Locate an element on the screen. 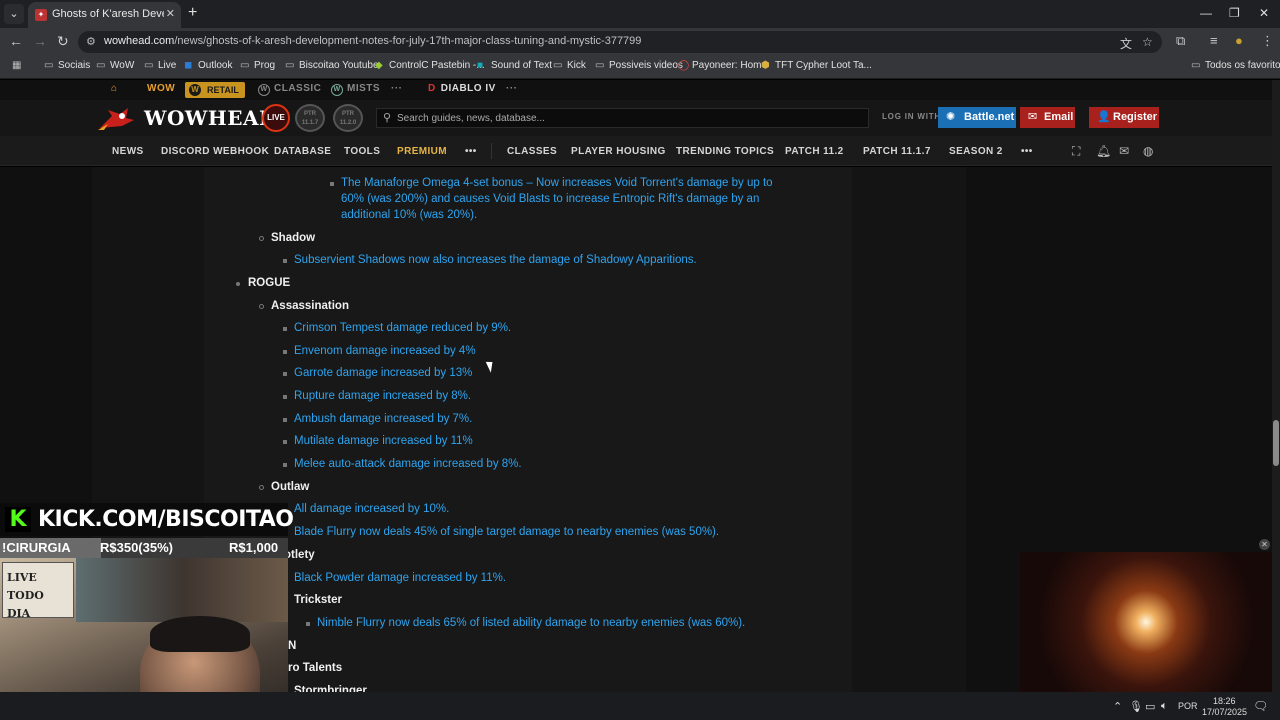  media-control-icon: ≡ is located at coordinates (1214, 40).